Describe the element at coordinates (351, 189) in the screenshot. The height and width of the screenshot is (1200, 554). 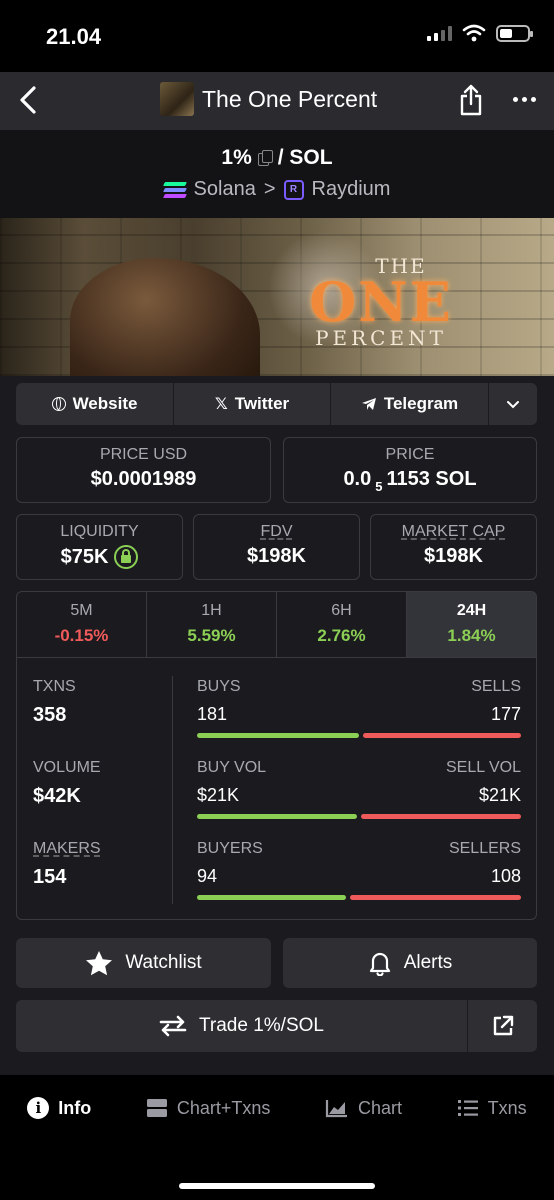
I see `dex-name: Raydium` at that location.